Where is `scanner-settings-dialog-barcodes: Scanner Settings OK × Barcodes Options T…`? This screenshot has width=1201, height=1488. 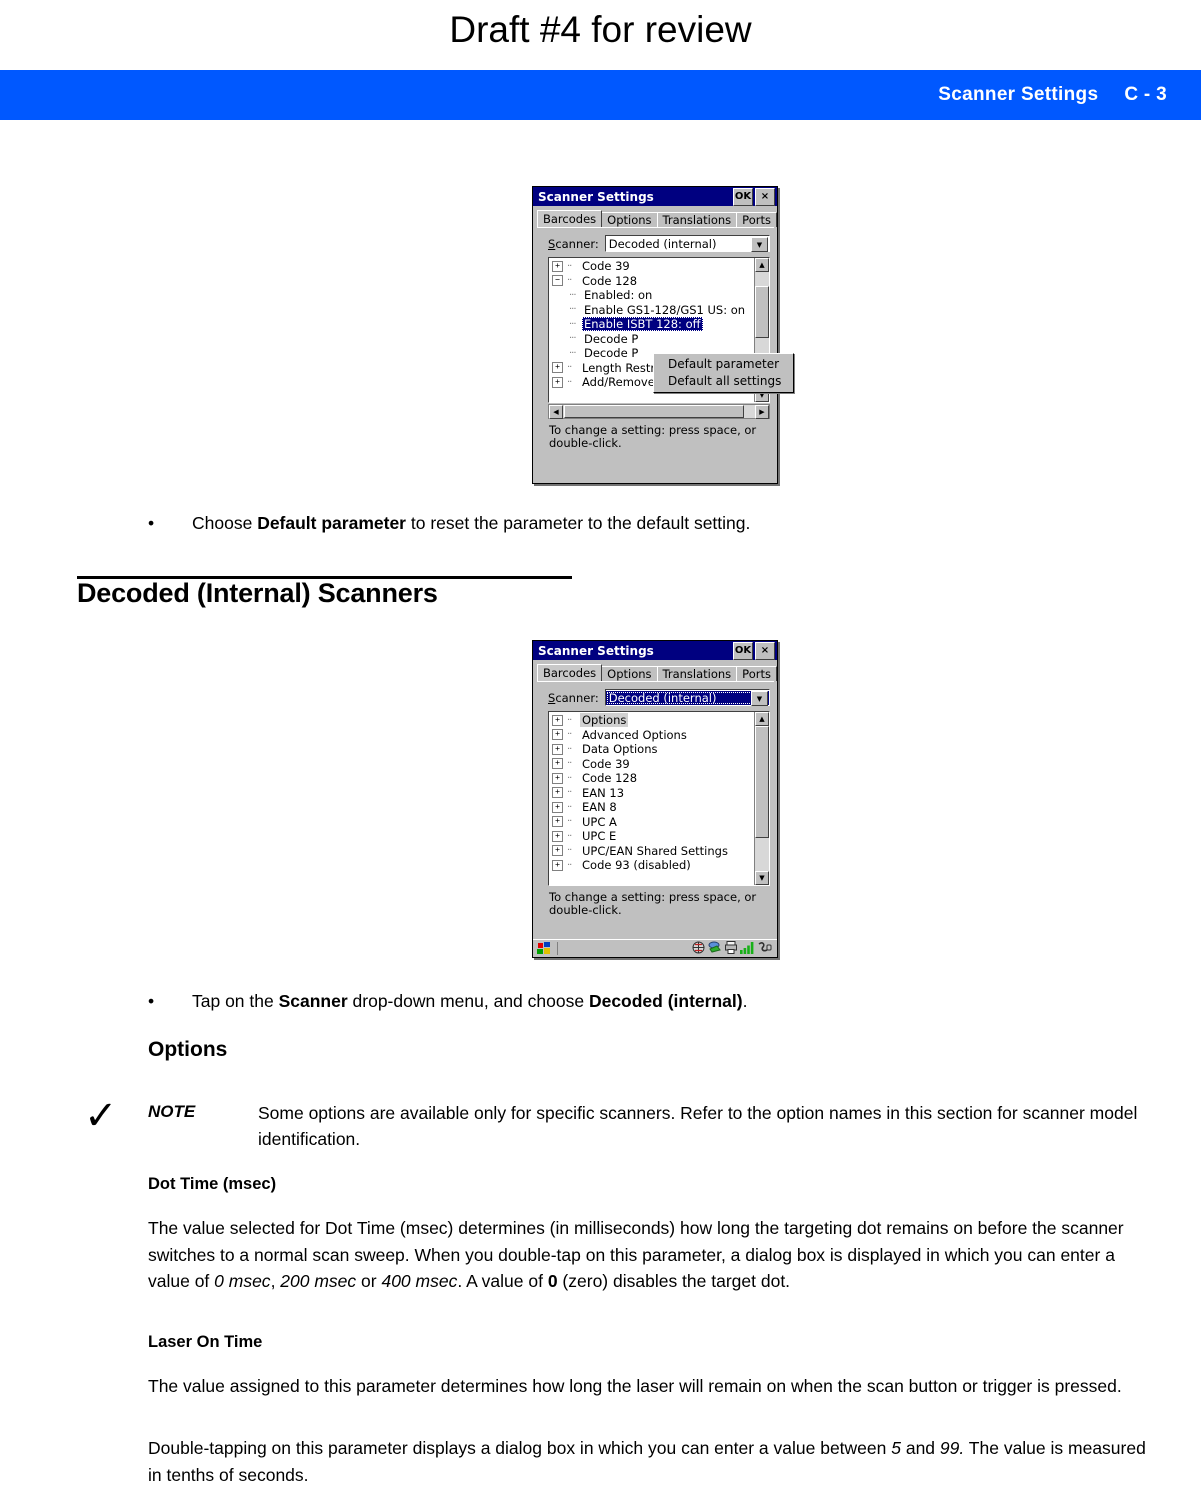
scanner-settings-dialog-barcodes: Scanner Settings OK × Barcodes Options T… is located at coordinates (655, 799).